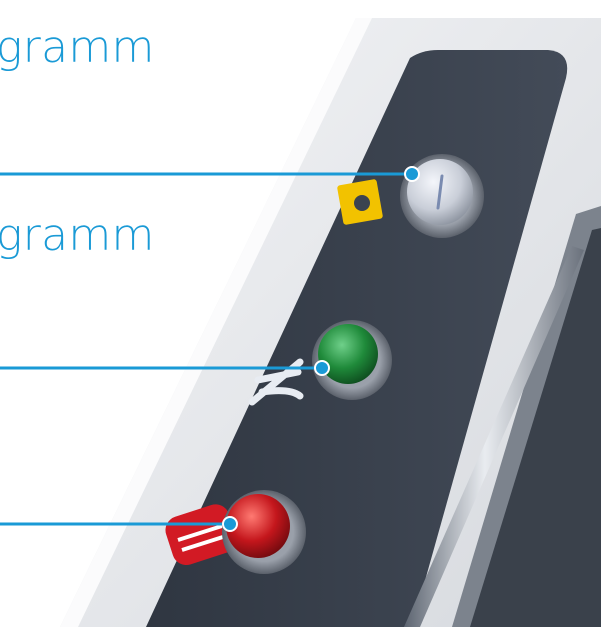 Image resolution: width=601 pixels, height=627 pixels. What do you see at coordinates (348, 354) in the screenshot?
I see `coolant-button` at bounding box center [348, 354].